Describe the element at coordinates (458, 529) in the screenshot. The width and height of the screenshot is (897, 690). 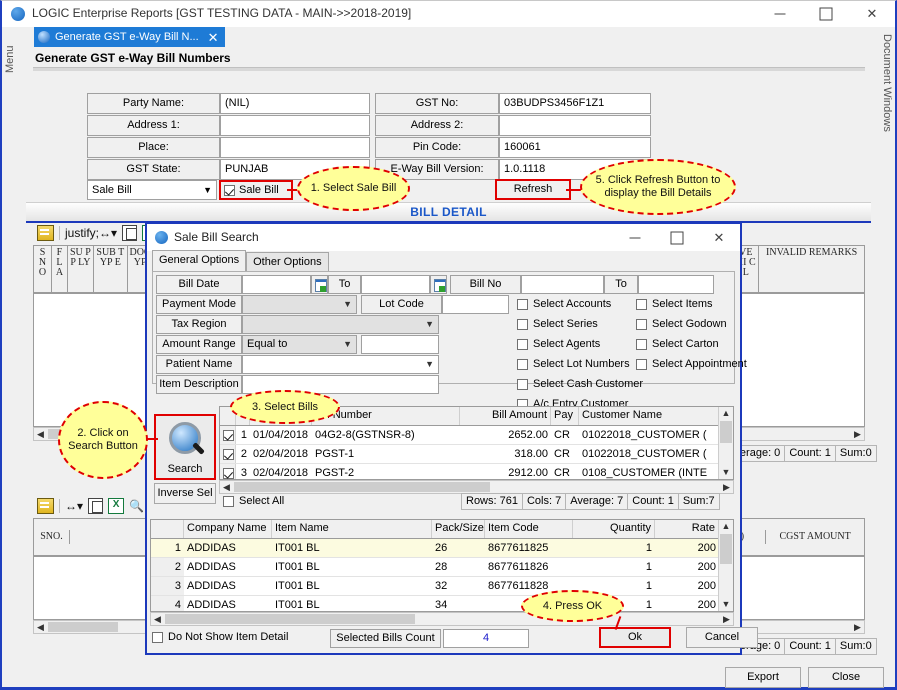
I see `column-header-pack-size: Pack/Size` at that location.